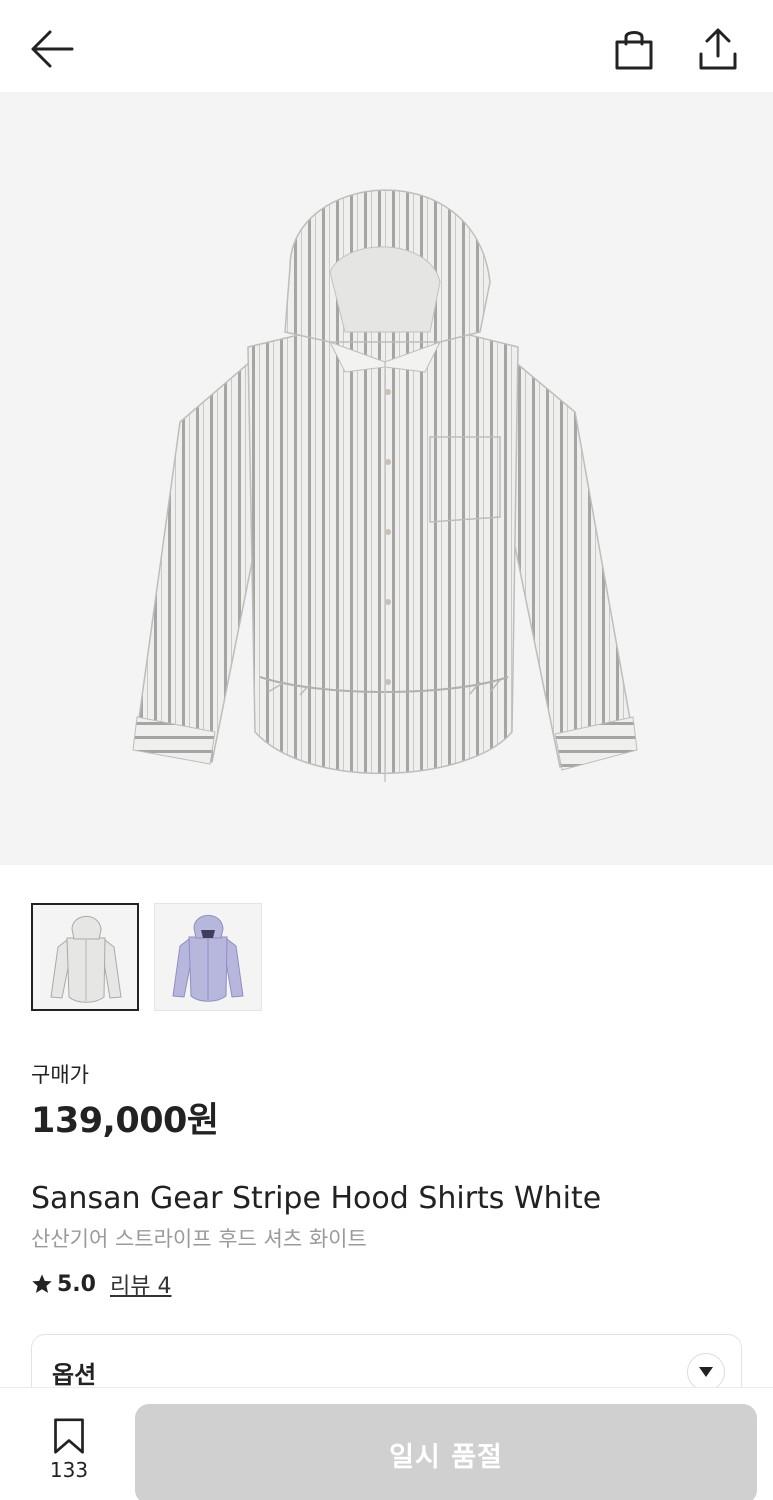  I want to click on option-dropdown-button, so click(706, 1372).